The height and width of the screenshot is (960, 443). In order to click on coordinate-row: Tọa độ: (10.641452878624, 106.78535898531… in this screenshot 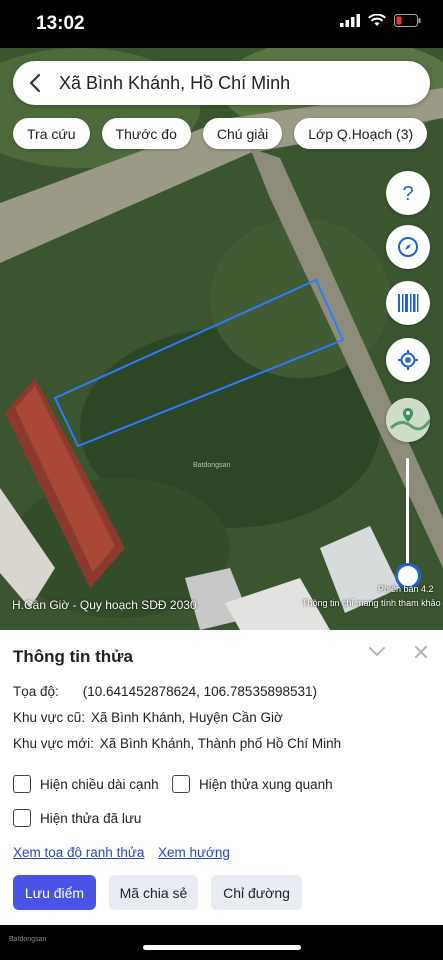, I will do `click(165, 691)`.